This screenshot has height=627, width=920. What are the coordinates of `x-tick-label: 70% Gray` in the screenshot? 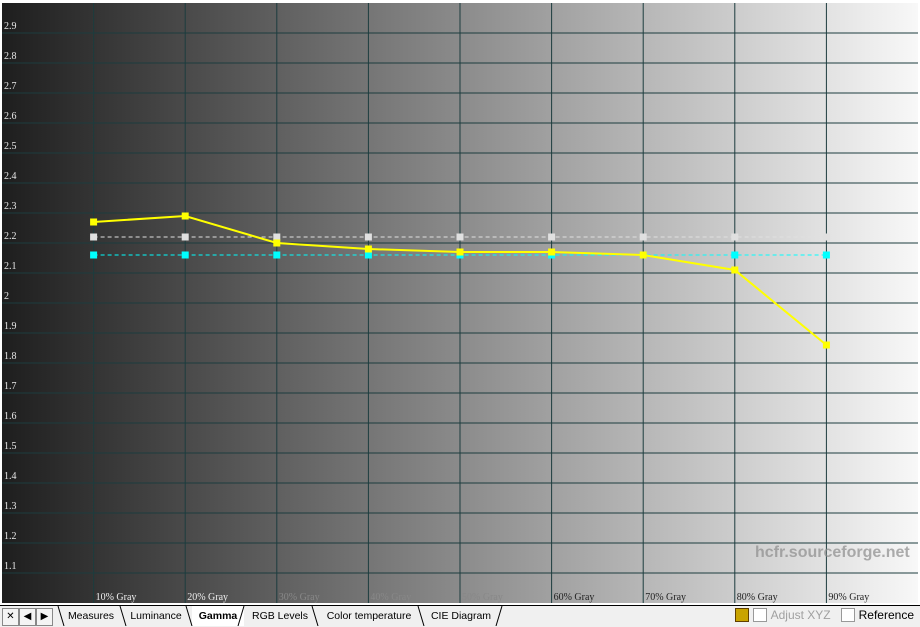 It's located at (665, 597).